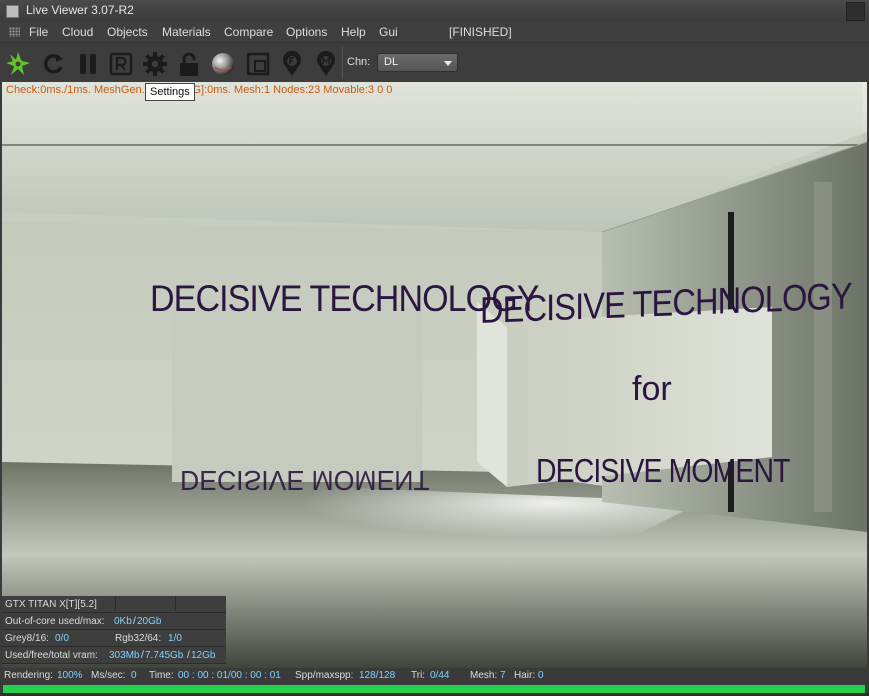 The width and height of the screenshot is (869, 696). I want to click on tri-label: Tri:, so click(418, 675).